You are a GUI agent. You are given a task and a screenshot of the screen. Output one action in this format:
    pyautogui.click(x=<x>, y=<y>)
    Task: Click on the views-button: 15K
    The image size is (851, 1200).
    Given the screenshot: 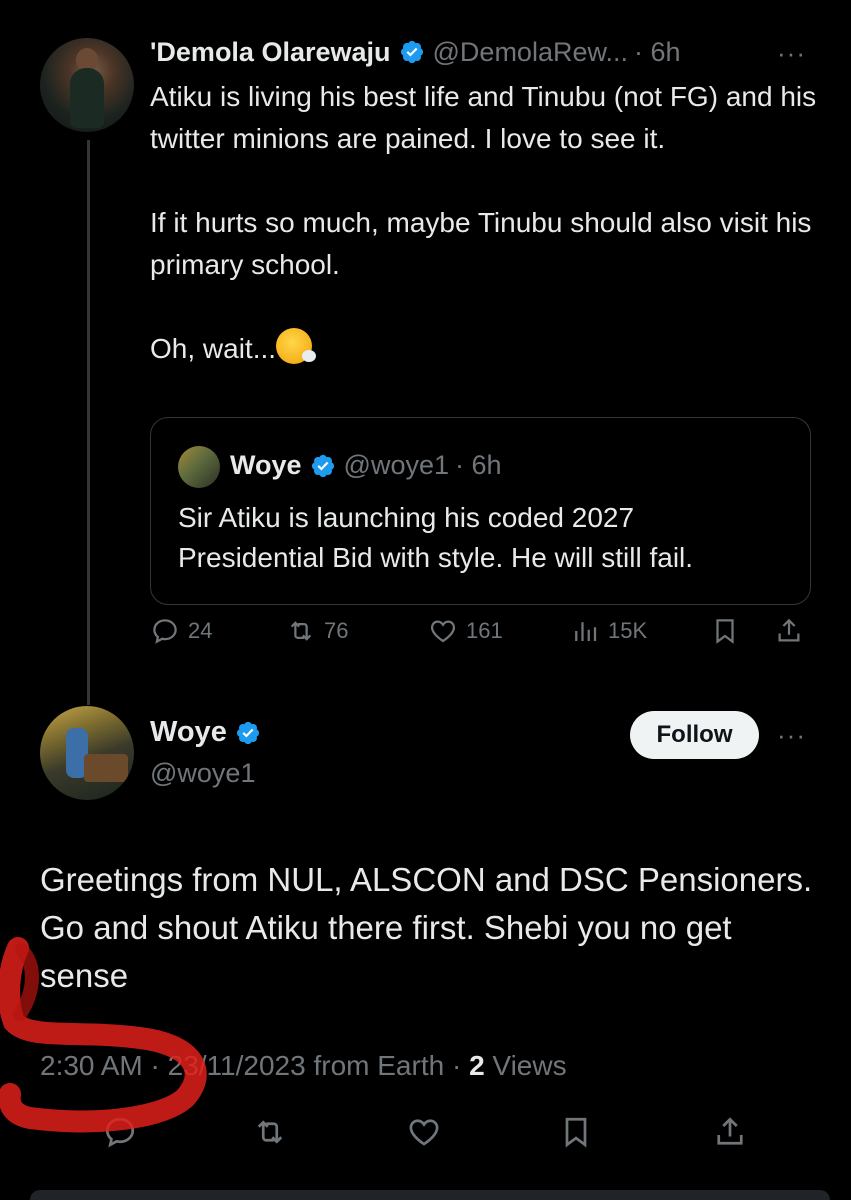 What is the action you would take?
    pyautogui.click(x=608, y=631)
    